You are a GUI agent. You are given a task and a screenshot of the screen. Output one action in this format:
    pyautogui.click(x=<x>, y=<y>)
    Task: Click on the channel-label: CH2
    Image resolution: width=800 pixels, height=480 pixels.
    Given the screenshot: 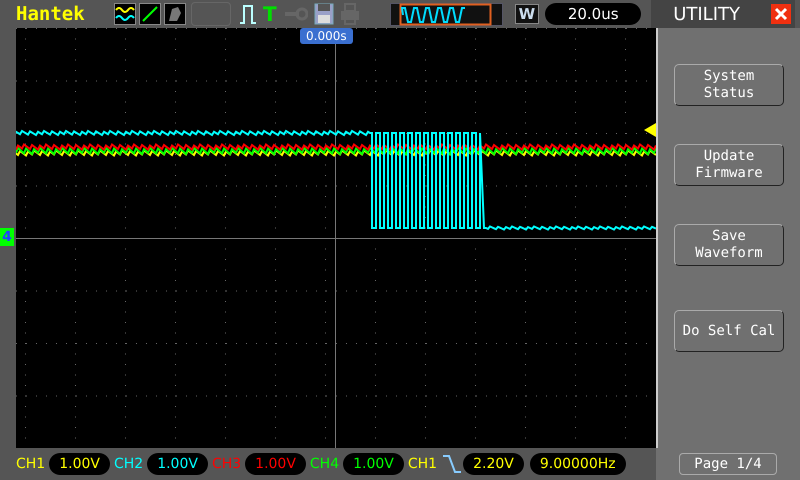 What is the action you would take?
    pyautogui.click(x=129, y=464)
    